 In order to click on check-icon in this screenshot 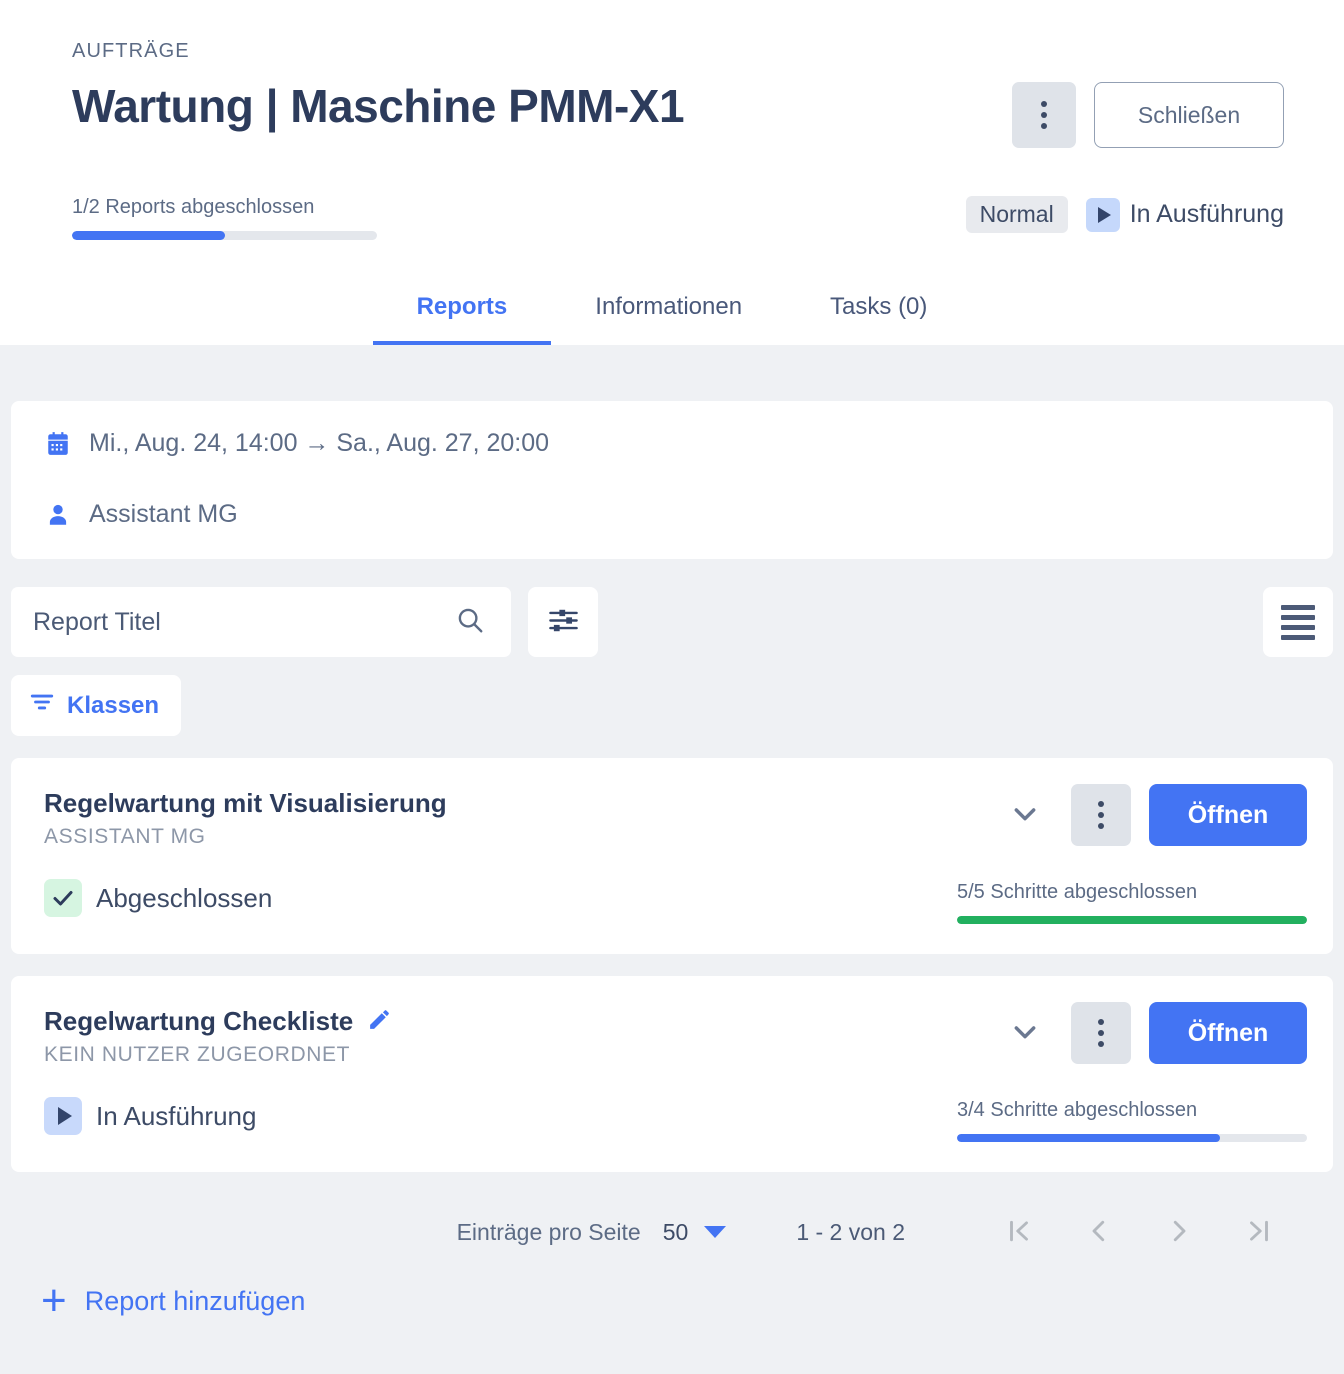, I will do `click(63, 898)`.